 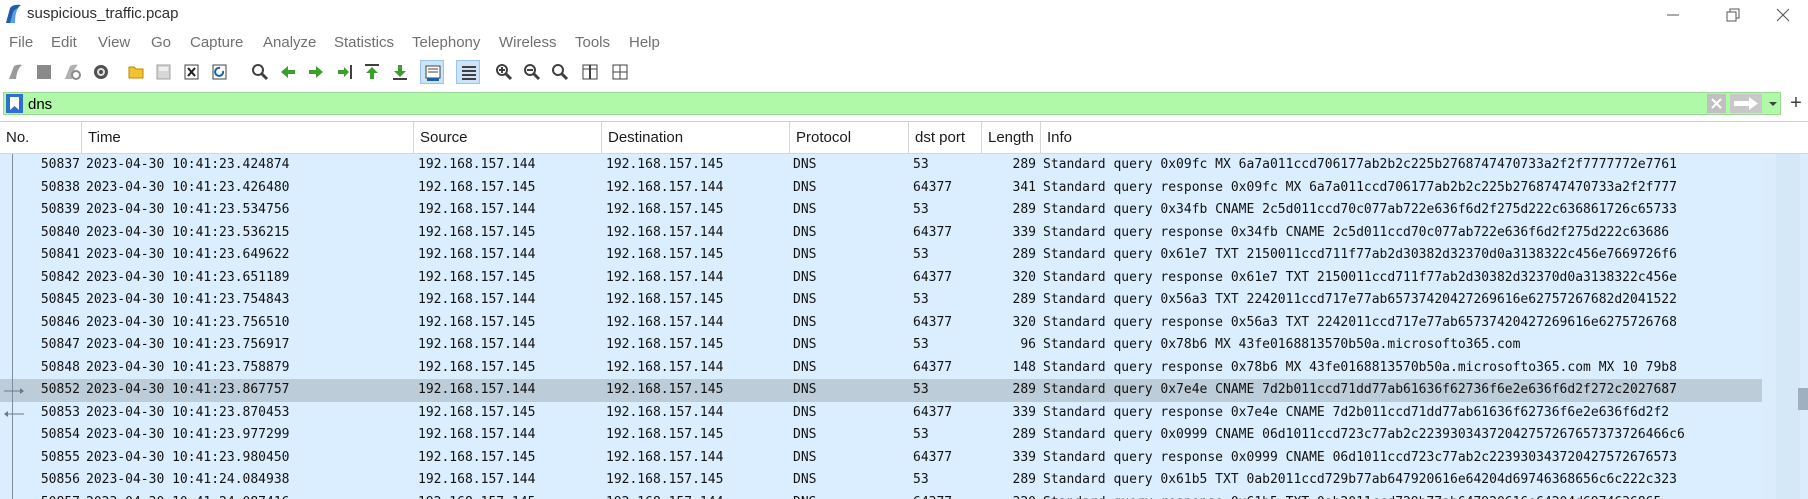 What do you see at coordinates (945, 137) in the screenshot?
I see `column-header-dst-port: dst port` at bounding box center [945, 137].